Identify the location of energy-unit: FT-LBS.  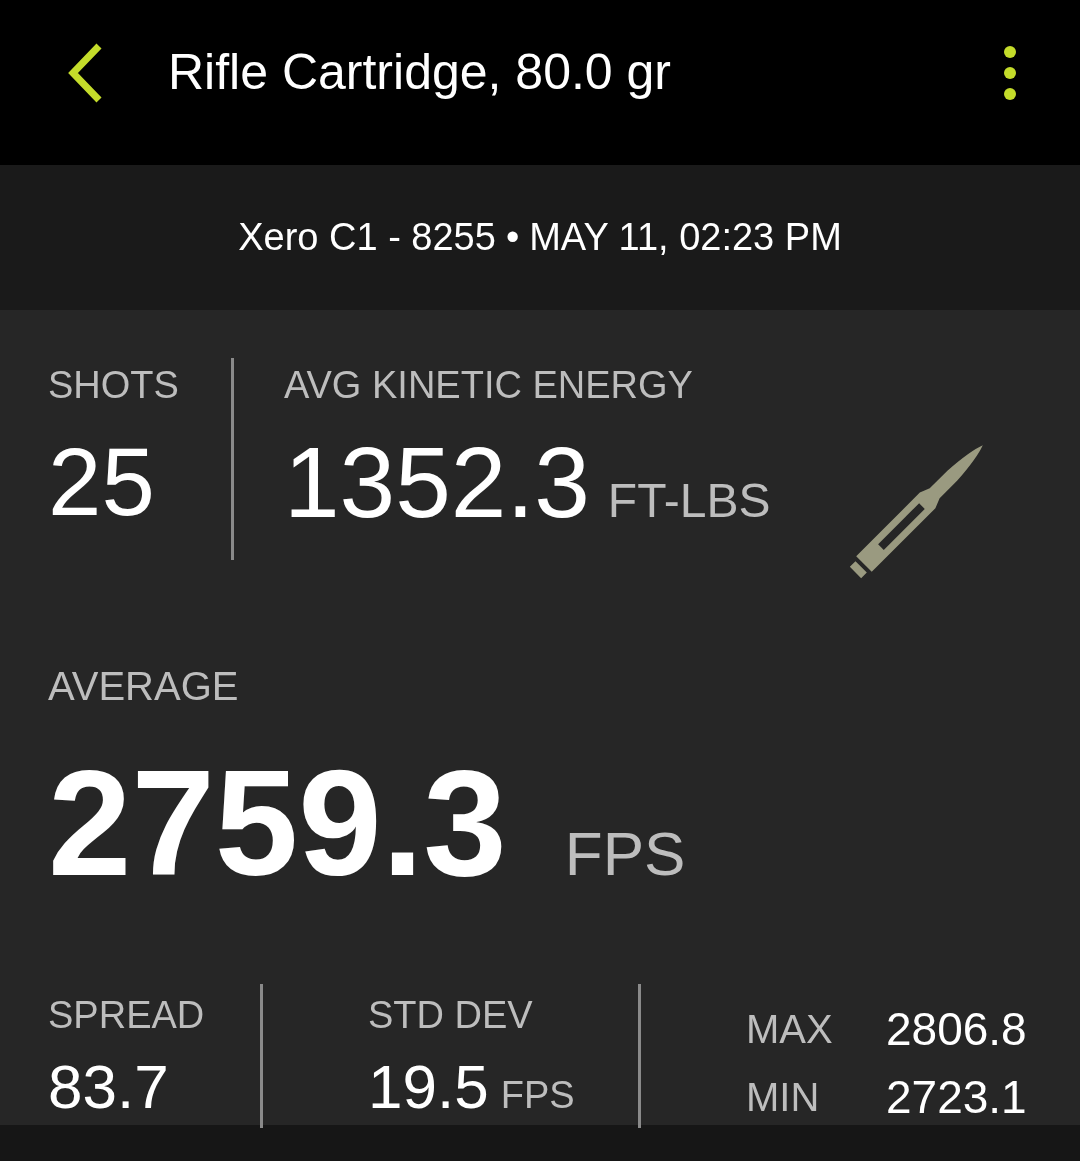
(689, 501).